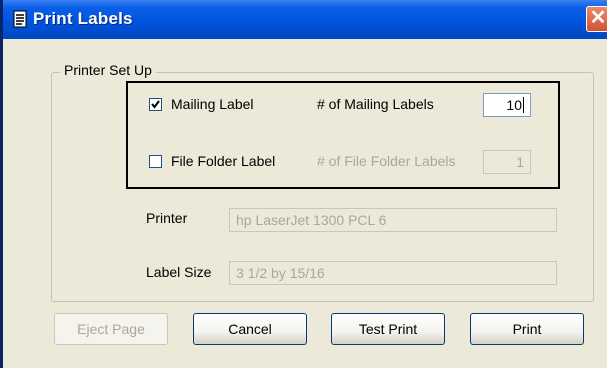  I want to click on file-folder-label-checkbox, so click(155, 161).